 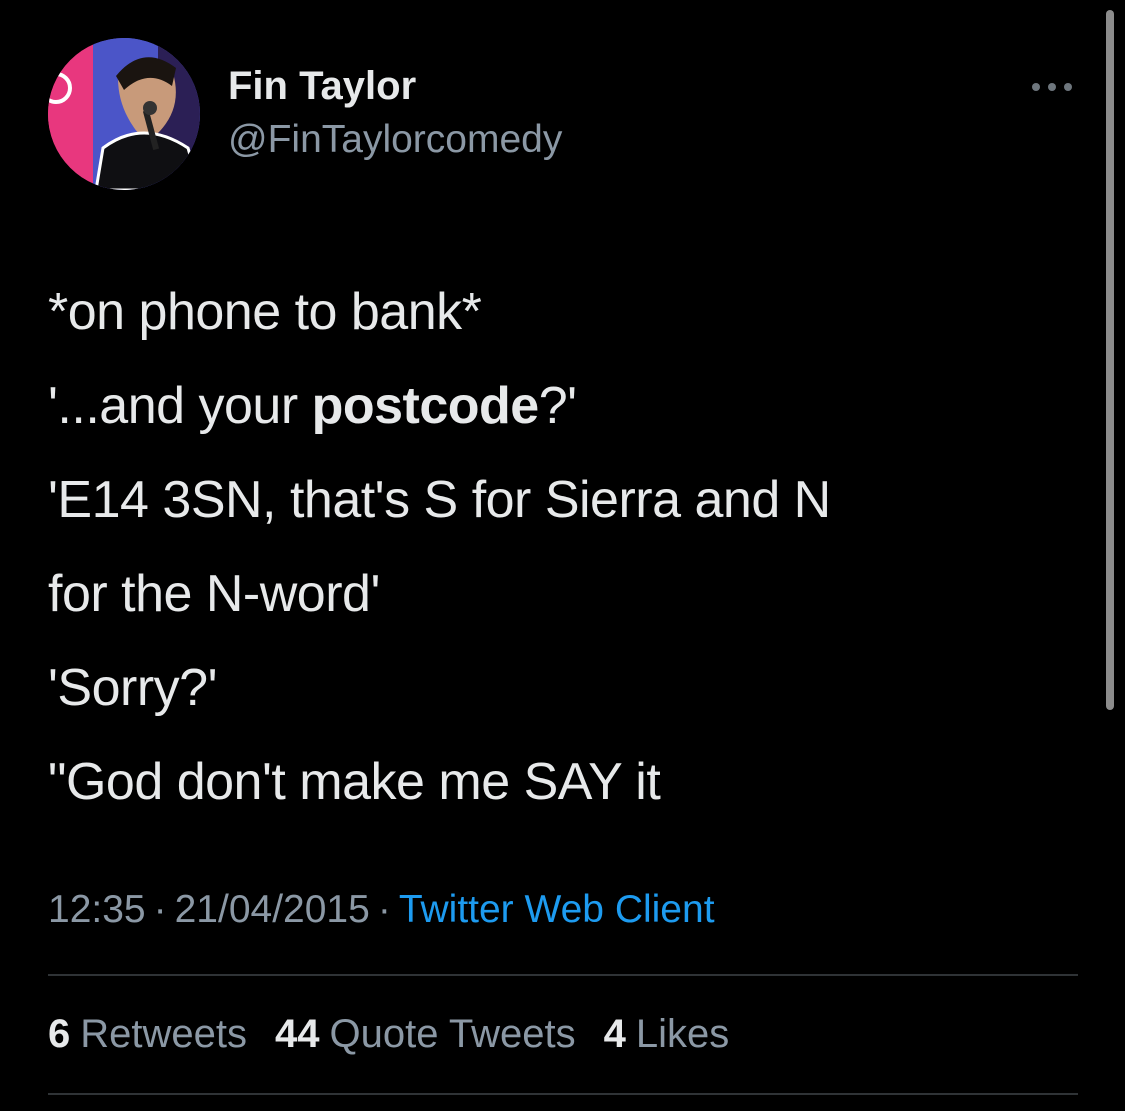 I want to click on tweet-line: '...and your postcode?', so click(x=312, y=406).